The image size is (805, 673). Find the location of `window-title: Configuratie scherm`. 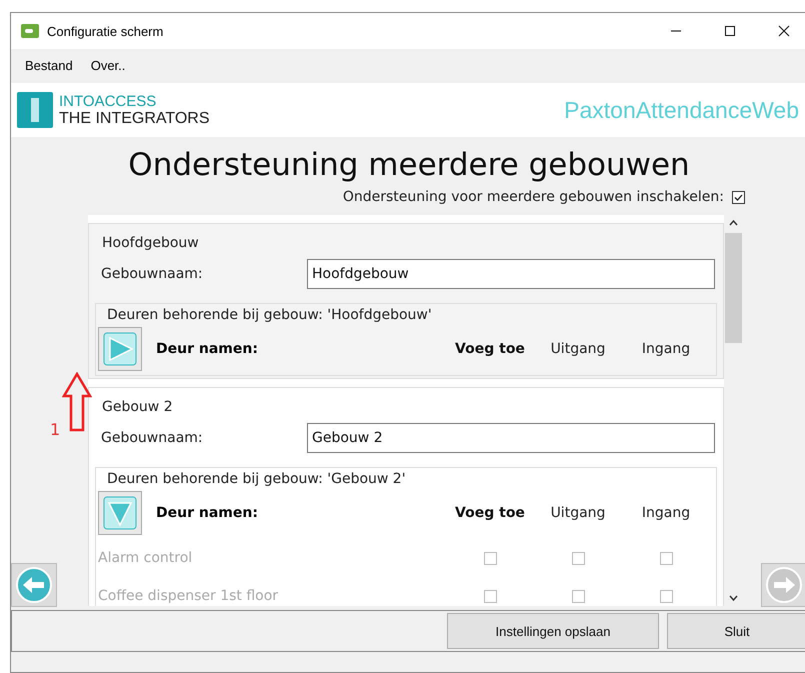

window-title: Configuratie scherm is located at coordinates (105, 31).